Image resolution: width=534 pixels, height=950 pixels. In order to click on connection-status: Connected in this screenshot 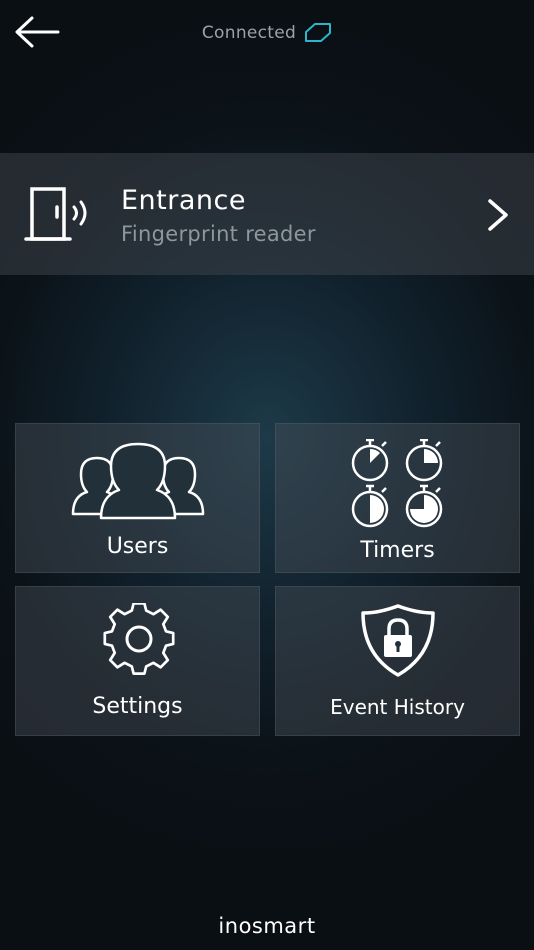, I will do `click(267, 33)`.